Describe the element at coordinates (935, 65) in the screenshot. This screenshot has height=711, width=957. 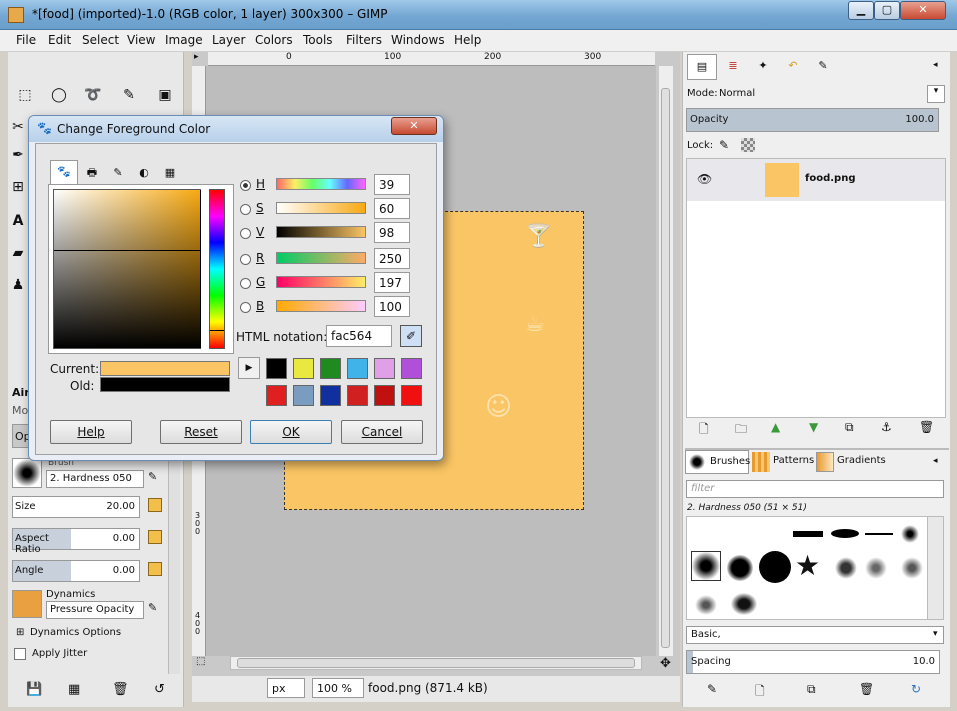
I see `panel-menu-icon: ◂` at that location.